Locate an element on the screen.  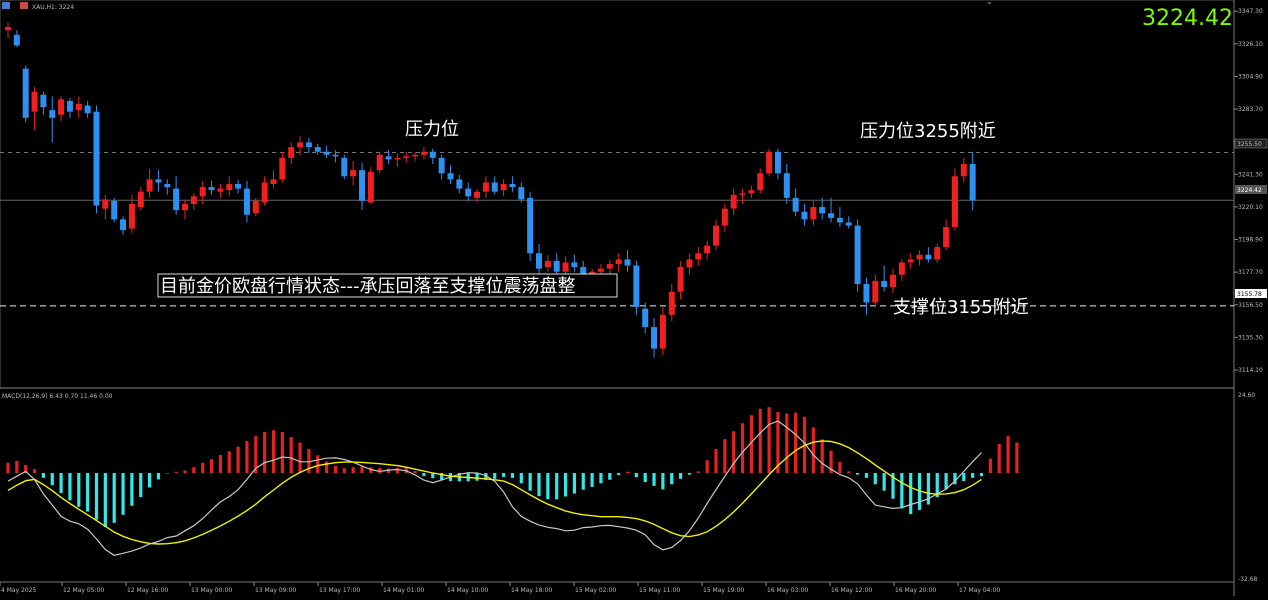
time-tick-label: 16 May 03:00 is located at coordinates (787, 590).